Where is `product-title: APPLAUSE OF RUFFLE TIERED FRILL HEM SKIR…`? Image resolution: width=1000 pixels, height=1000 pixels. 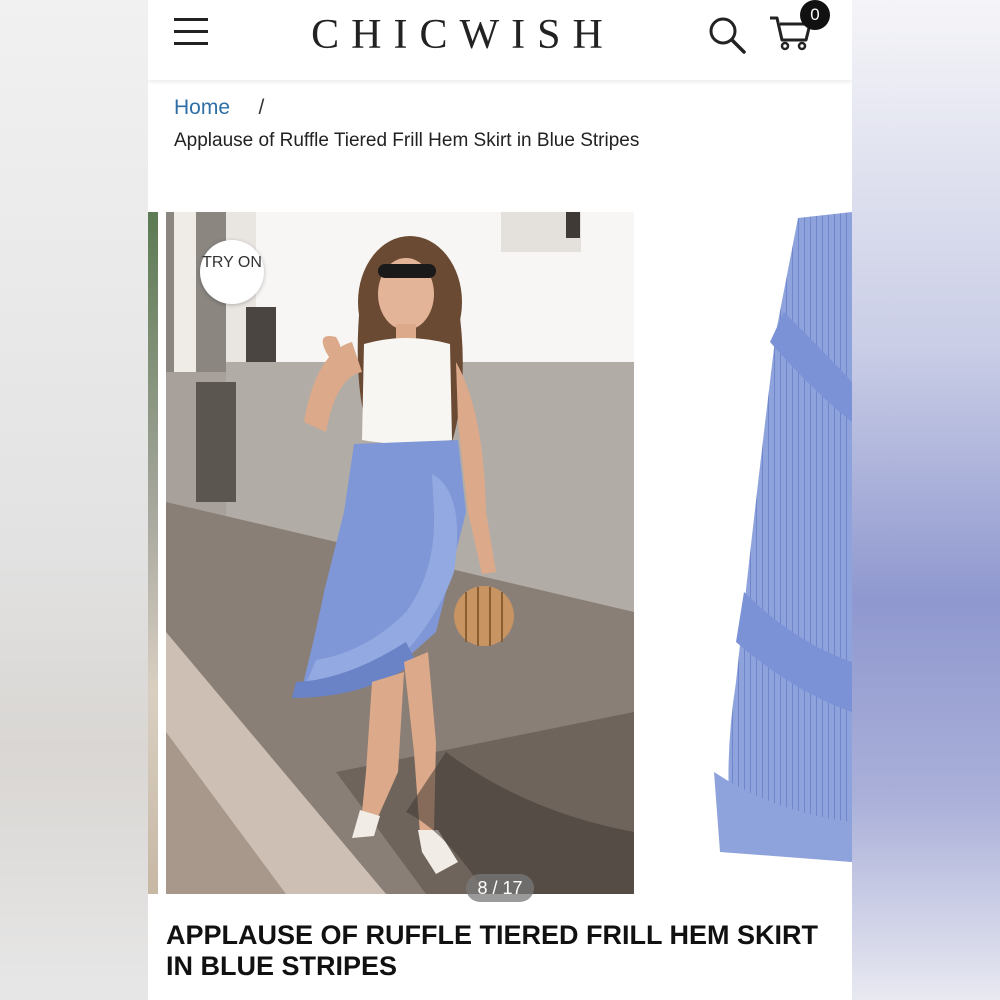
product-title: APPLAUSE OF RUFFLE TIERED FRILL HEM SKIR… is located at coordinates (492, 950).